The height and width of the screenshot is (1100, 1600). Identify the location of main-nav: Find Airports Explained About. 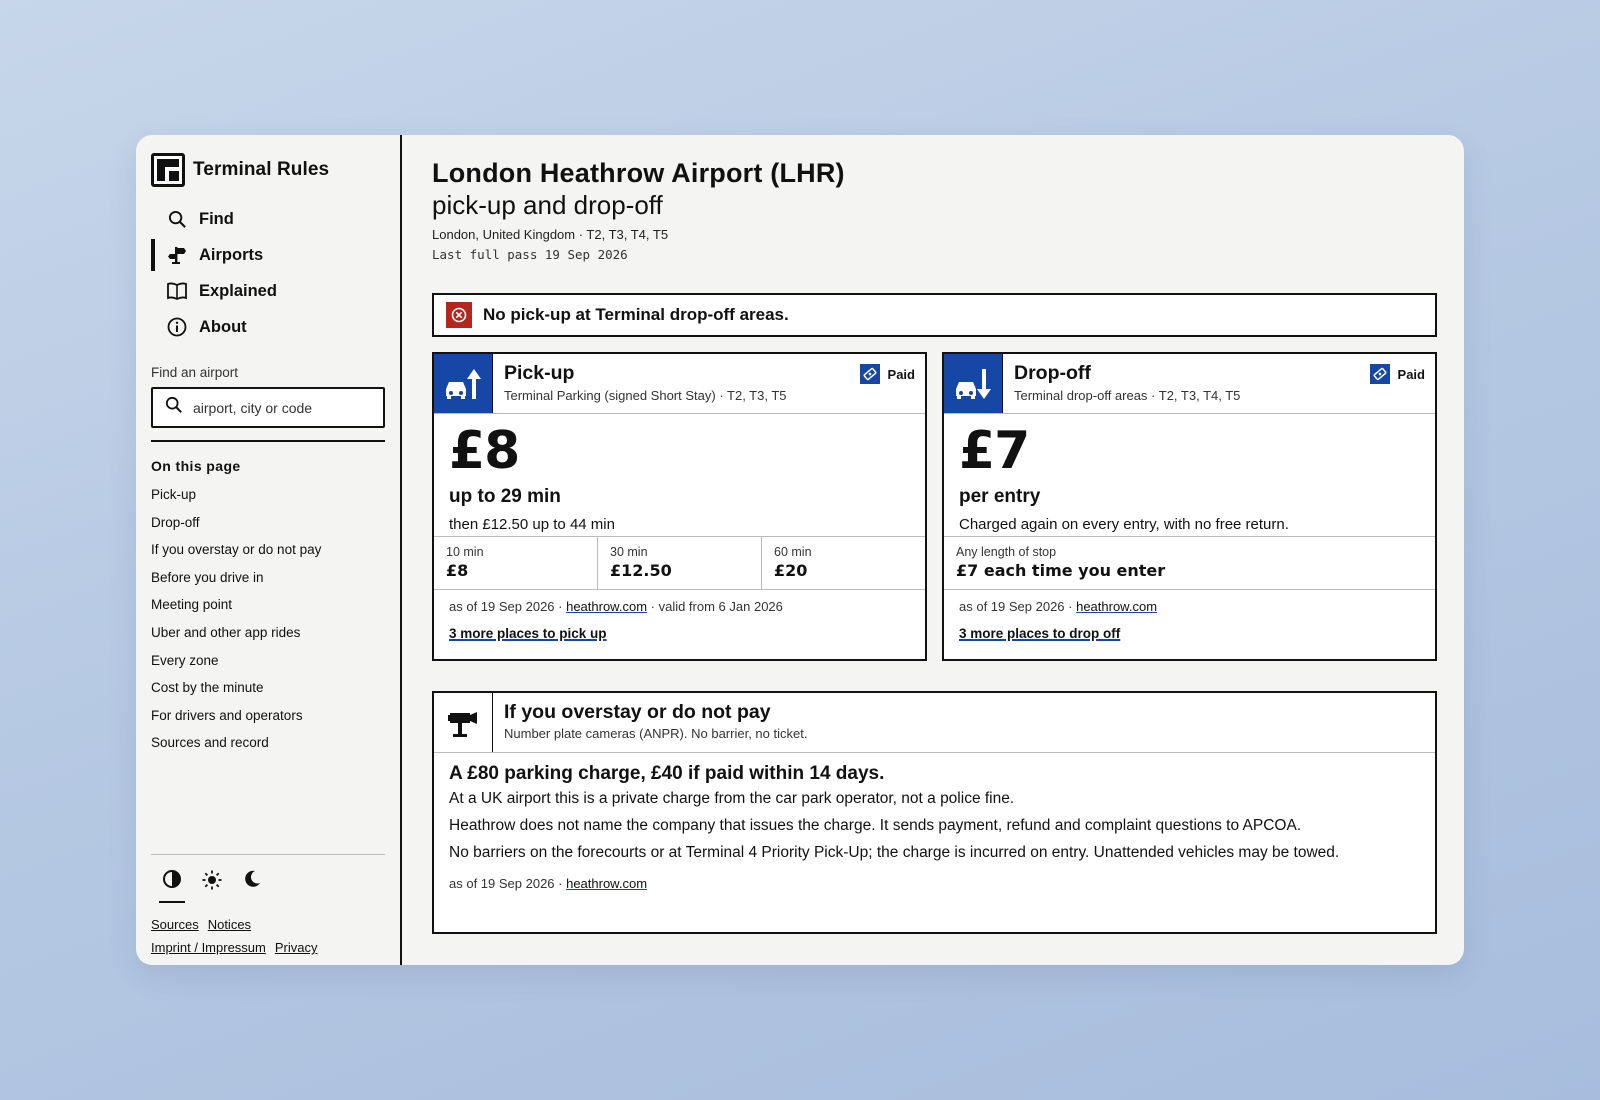
(268, 273).